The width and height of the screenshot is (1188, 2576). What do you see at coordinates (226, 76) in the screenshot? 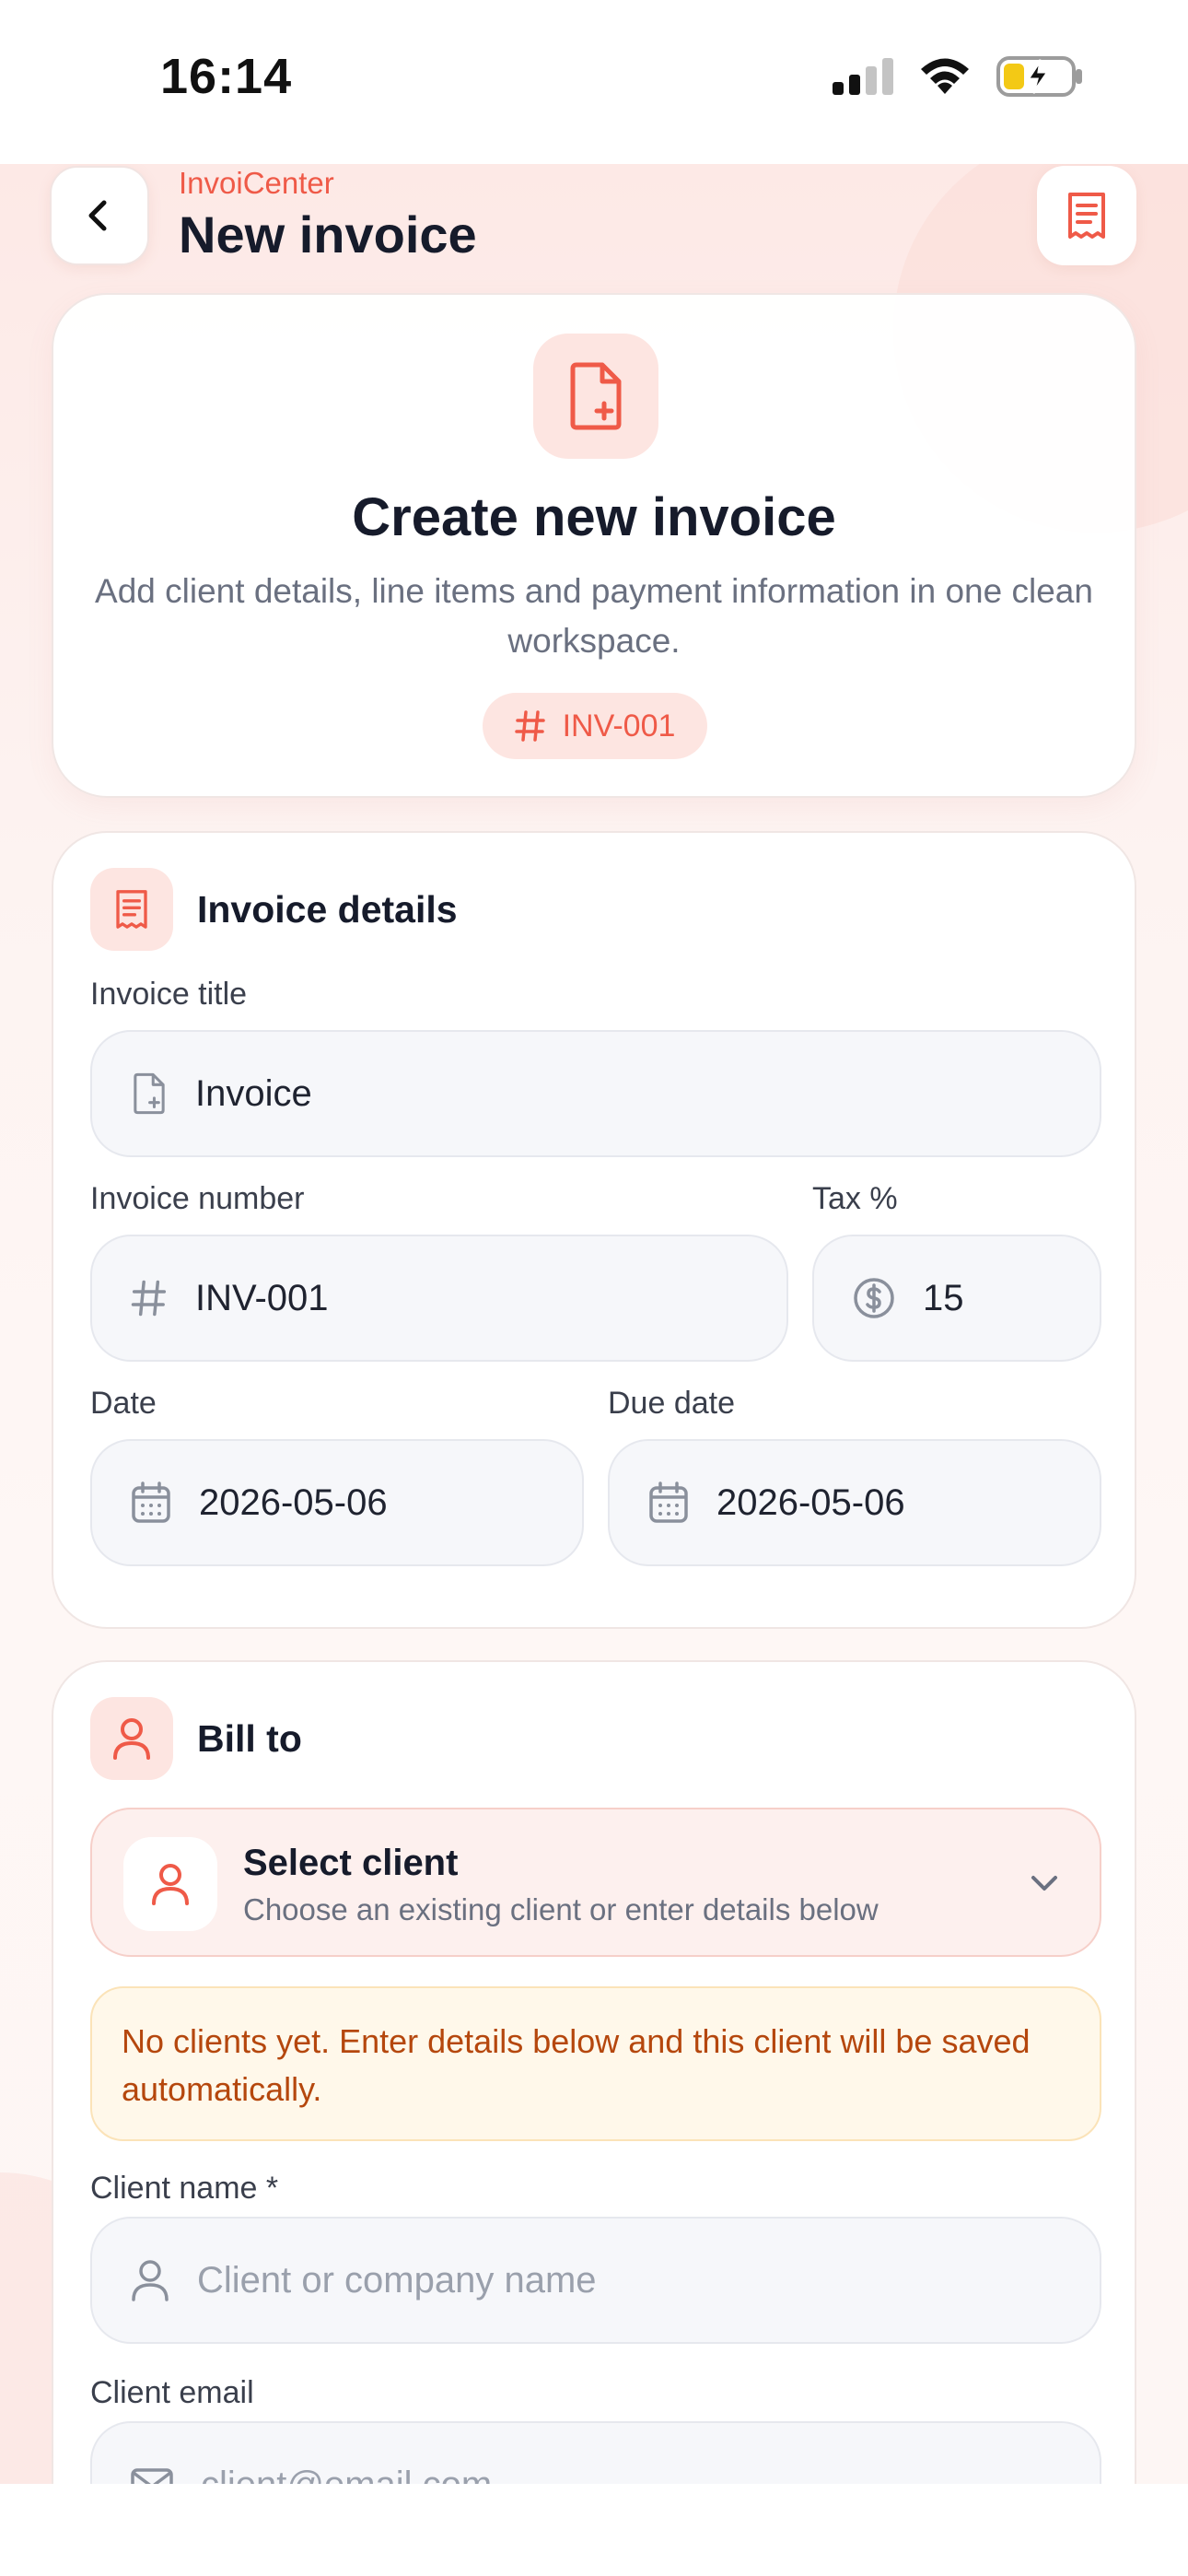
I see `status-time: 16:14` at bounding box center [226, 76].